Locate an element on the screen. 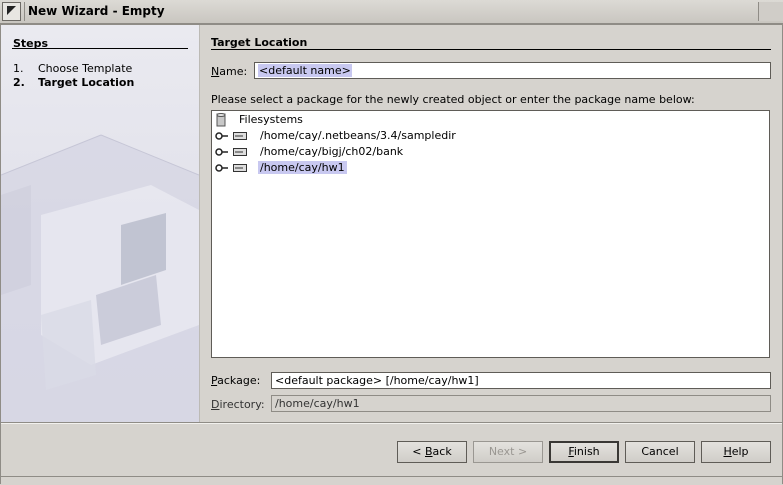 The width and height of the screenshot is (783, 485). step-item-choose-template: 1. Choose Template is located at coordinates (72, 68).